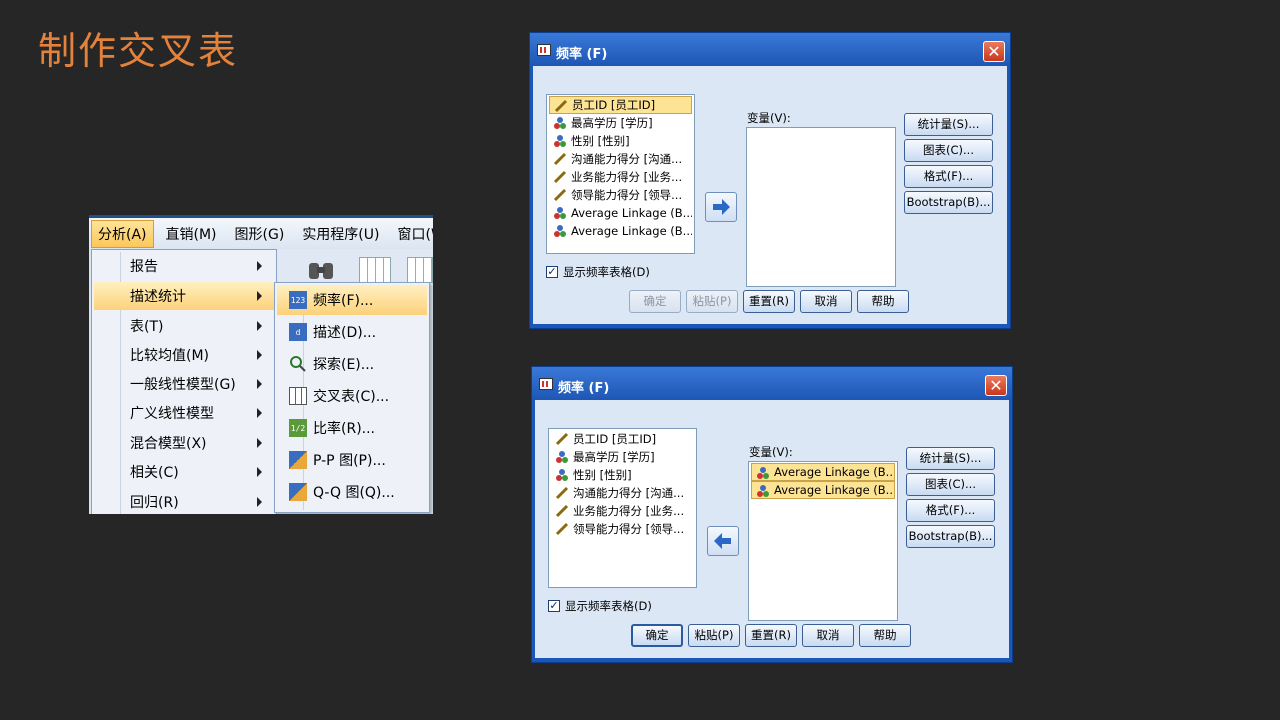 The height and width of the screenshot is (720, 1280). Describe the element at coordinates (298, 428) in the screenshot. I see `ratio-icon: 1/2` at that location.